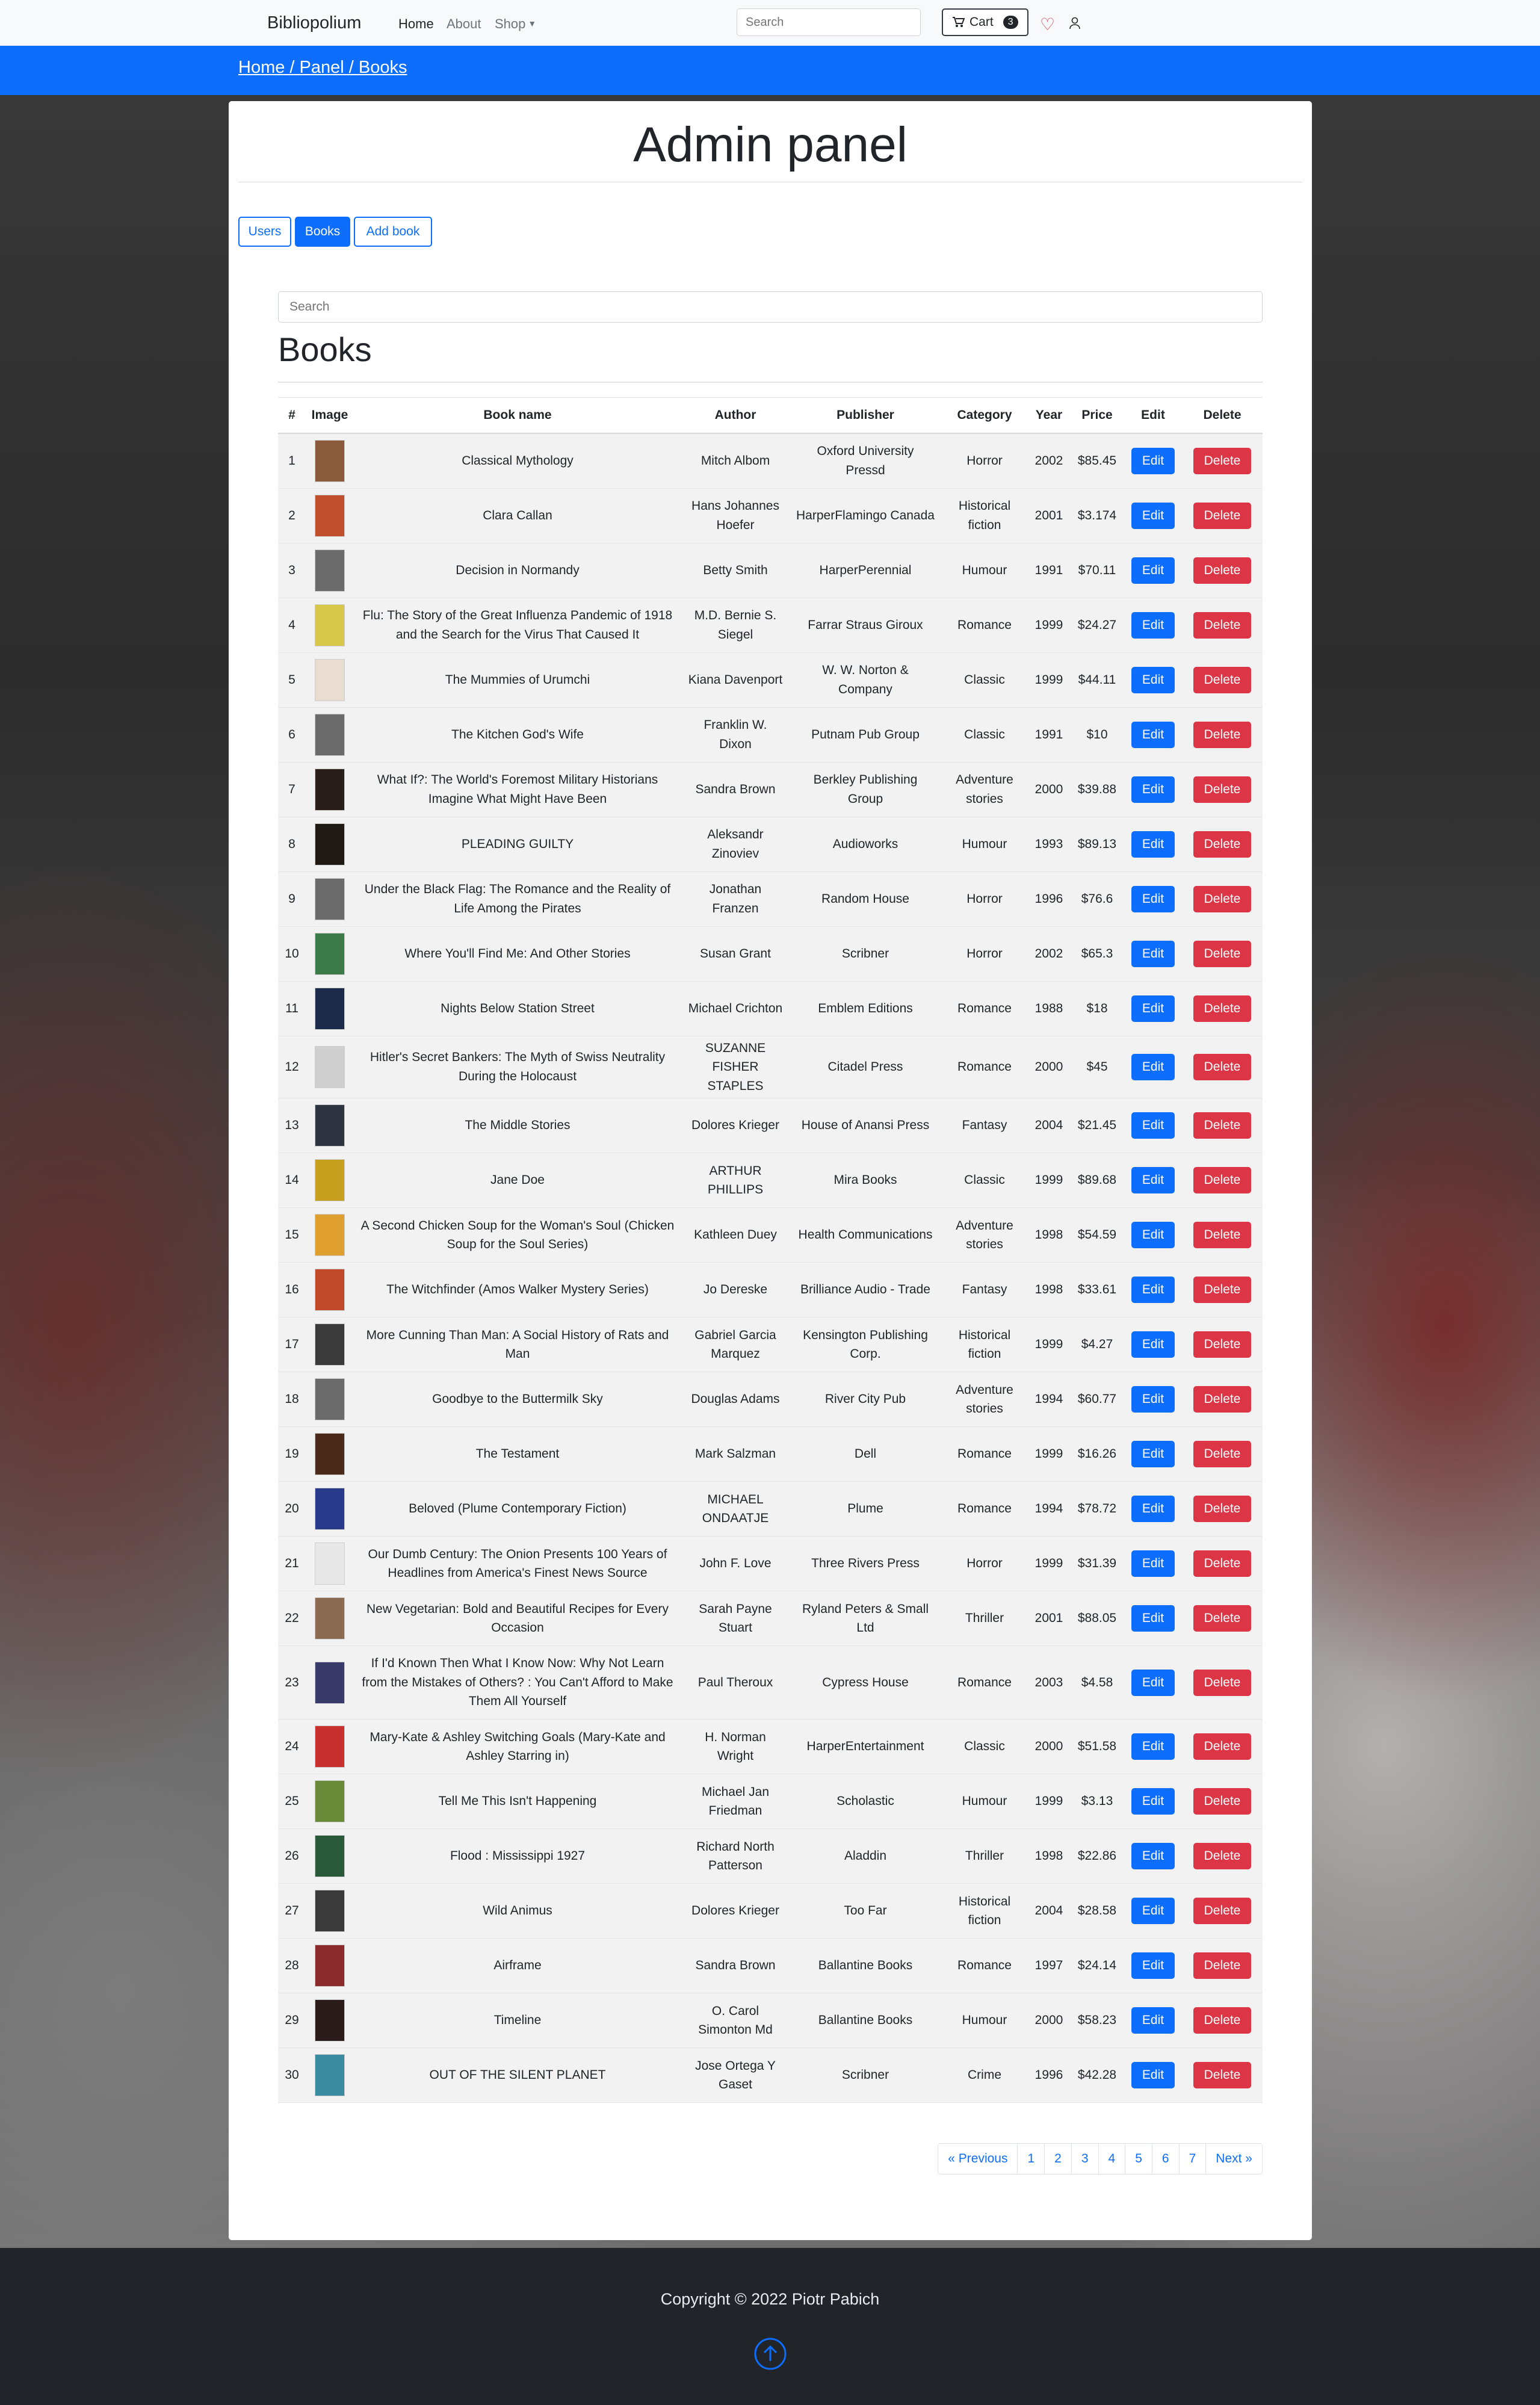 The width and height of the screenshot is (1540, 2405). I want to click on scroll-to-top-icon, so click(770, 2354).